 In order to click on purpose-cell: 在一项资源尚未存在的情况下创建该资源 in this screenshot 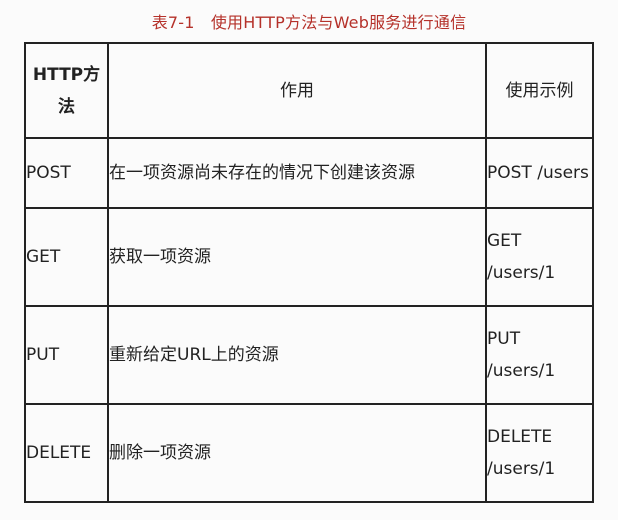, I will do `click(297, 173)`.